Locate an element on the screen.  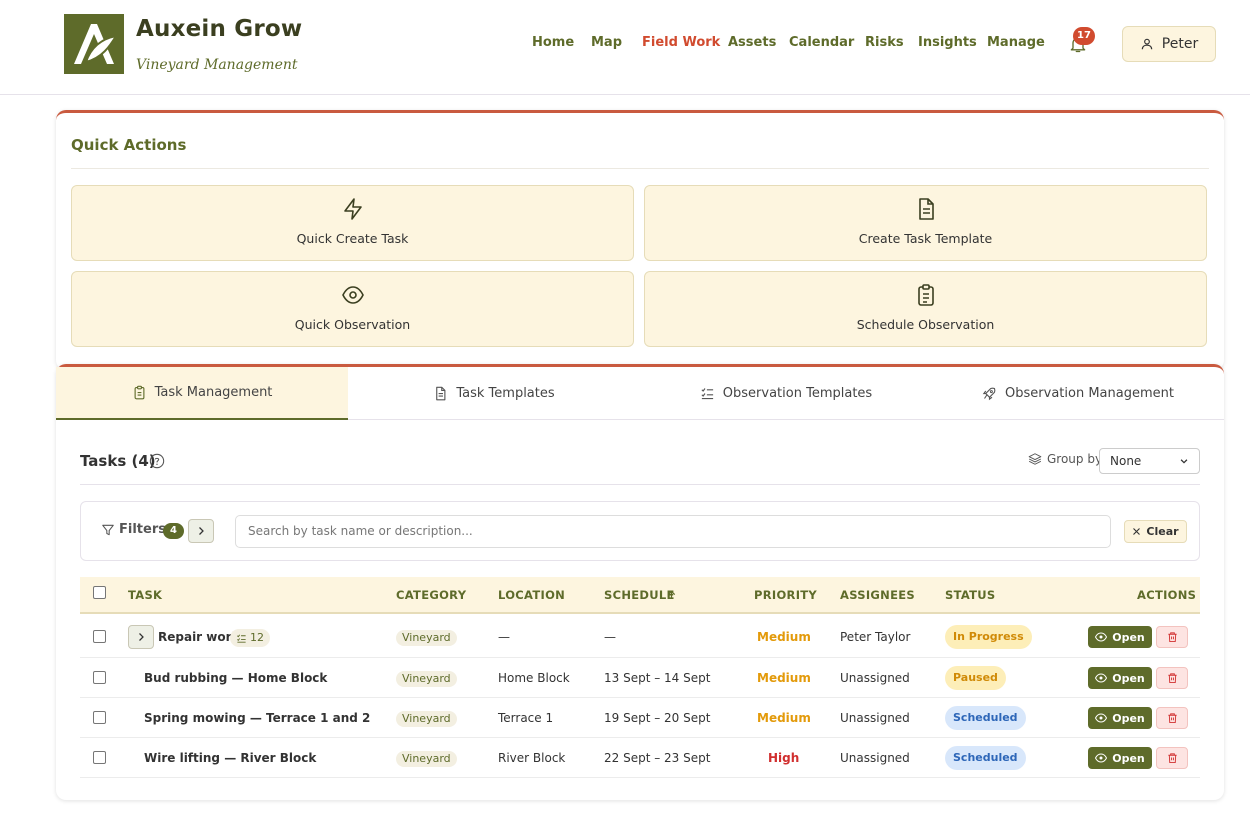
clipboard-list-icon is located at coordinates (925, 295).